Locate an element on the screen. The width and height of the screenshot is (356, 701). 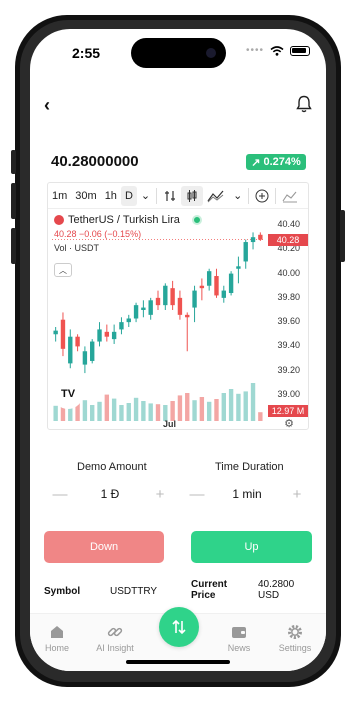
link-icon is located at coordinates (115, 632).